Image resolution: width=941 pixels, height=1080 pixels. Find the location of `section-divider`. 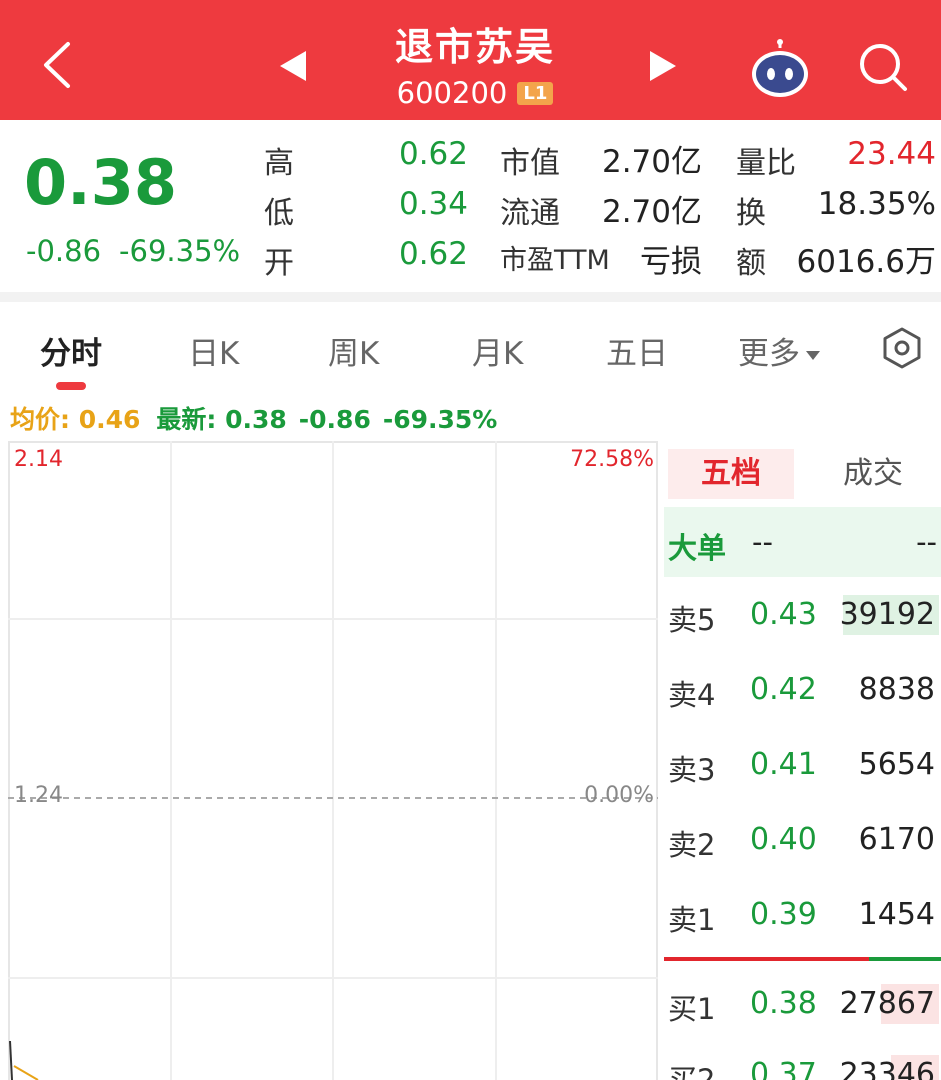

section-divider is located at coordinates (470, 297).